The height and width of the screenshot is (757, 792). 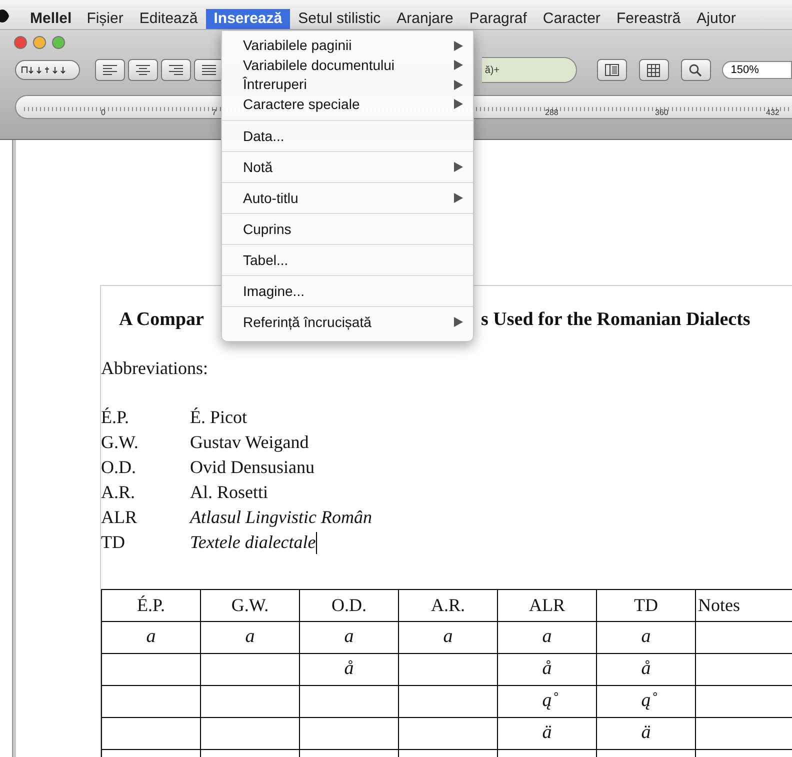 What do you see at coordinates (229, 492) in the screenshot?
I see `abbreviation-name: Al. Rosetti` at bounding box center [229, 492].